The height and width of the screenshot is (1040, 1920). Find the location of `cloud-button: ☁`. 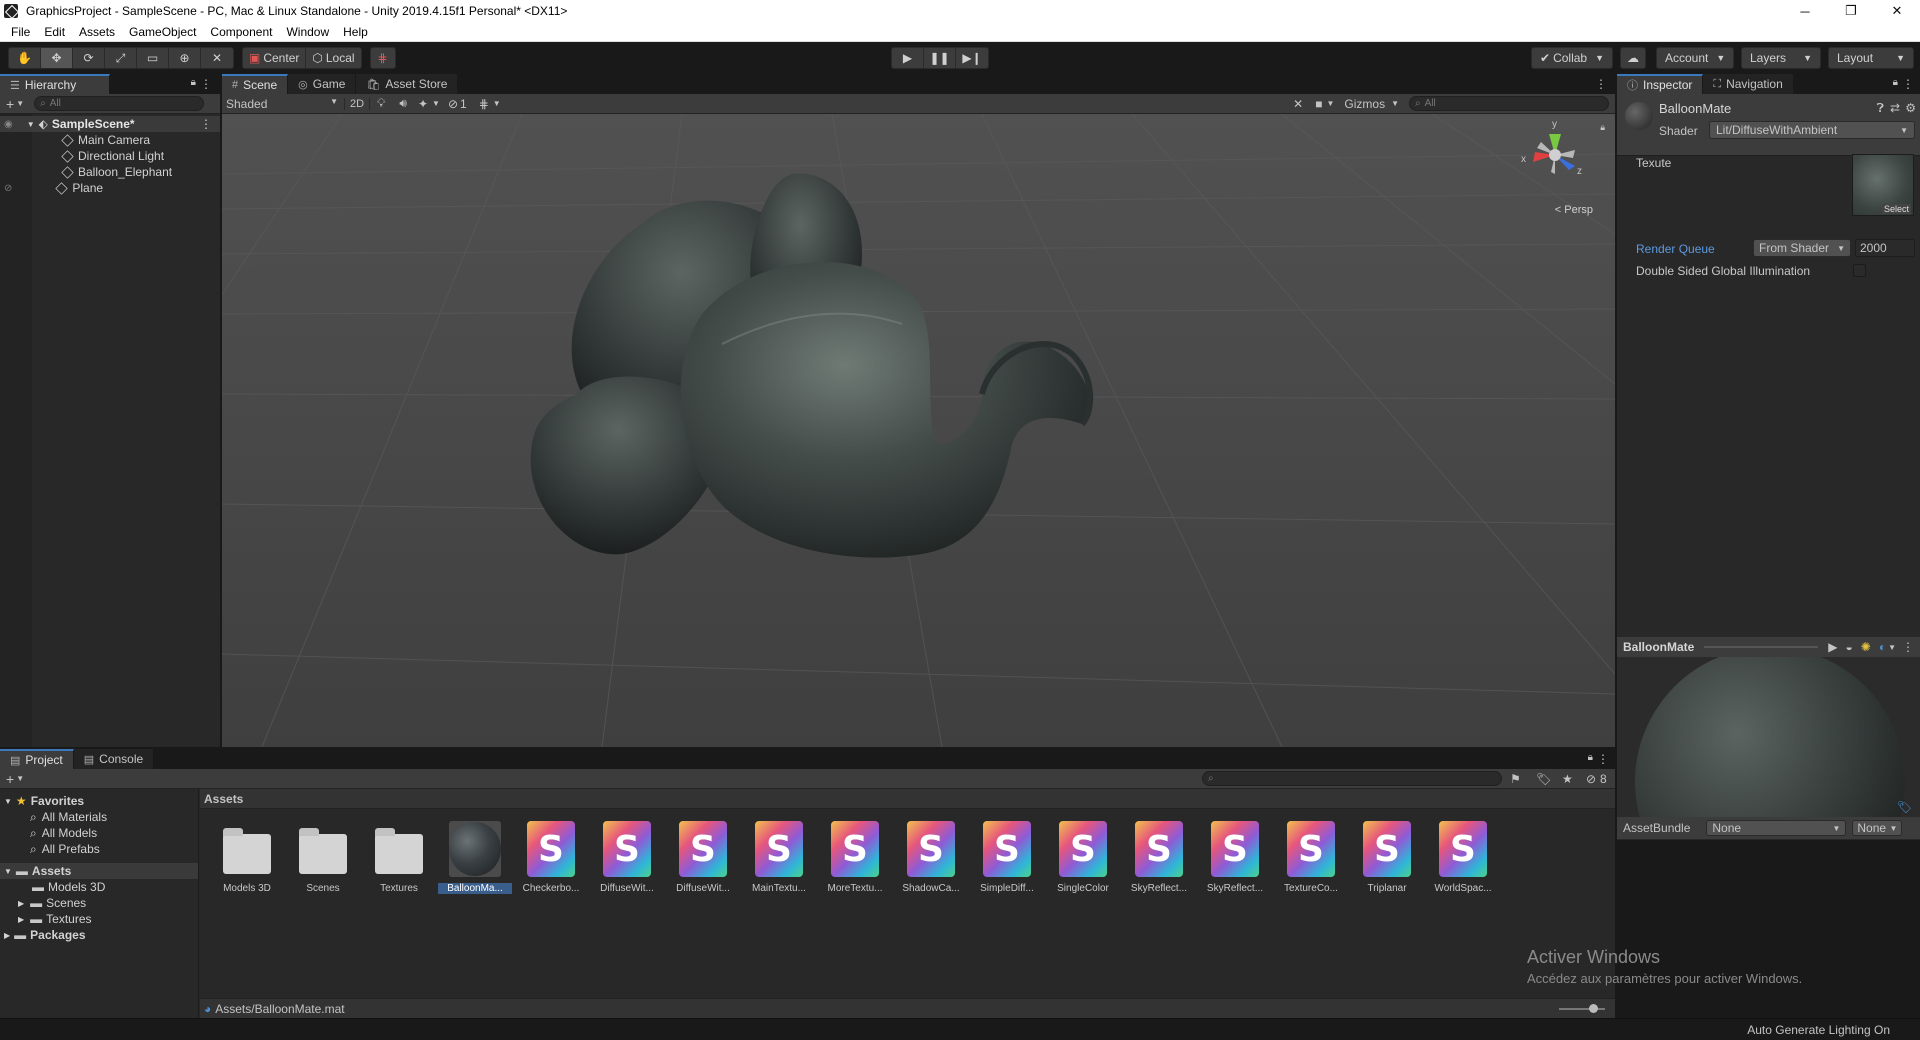

cloud-button: ☁ is located at coordinates (1633, 58).